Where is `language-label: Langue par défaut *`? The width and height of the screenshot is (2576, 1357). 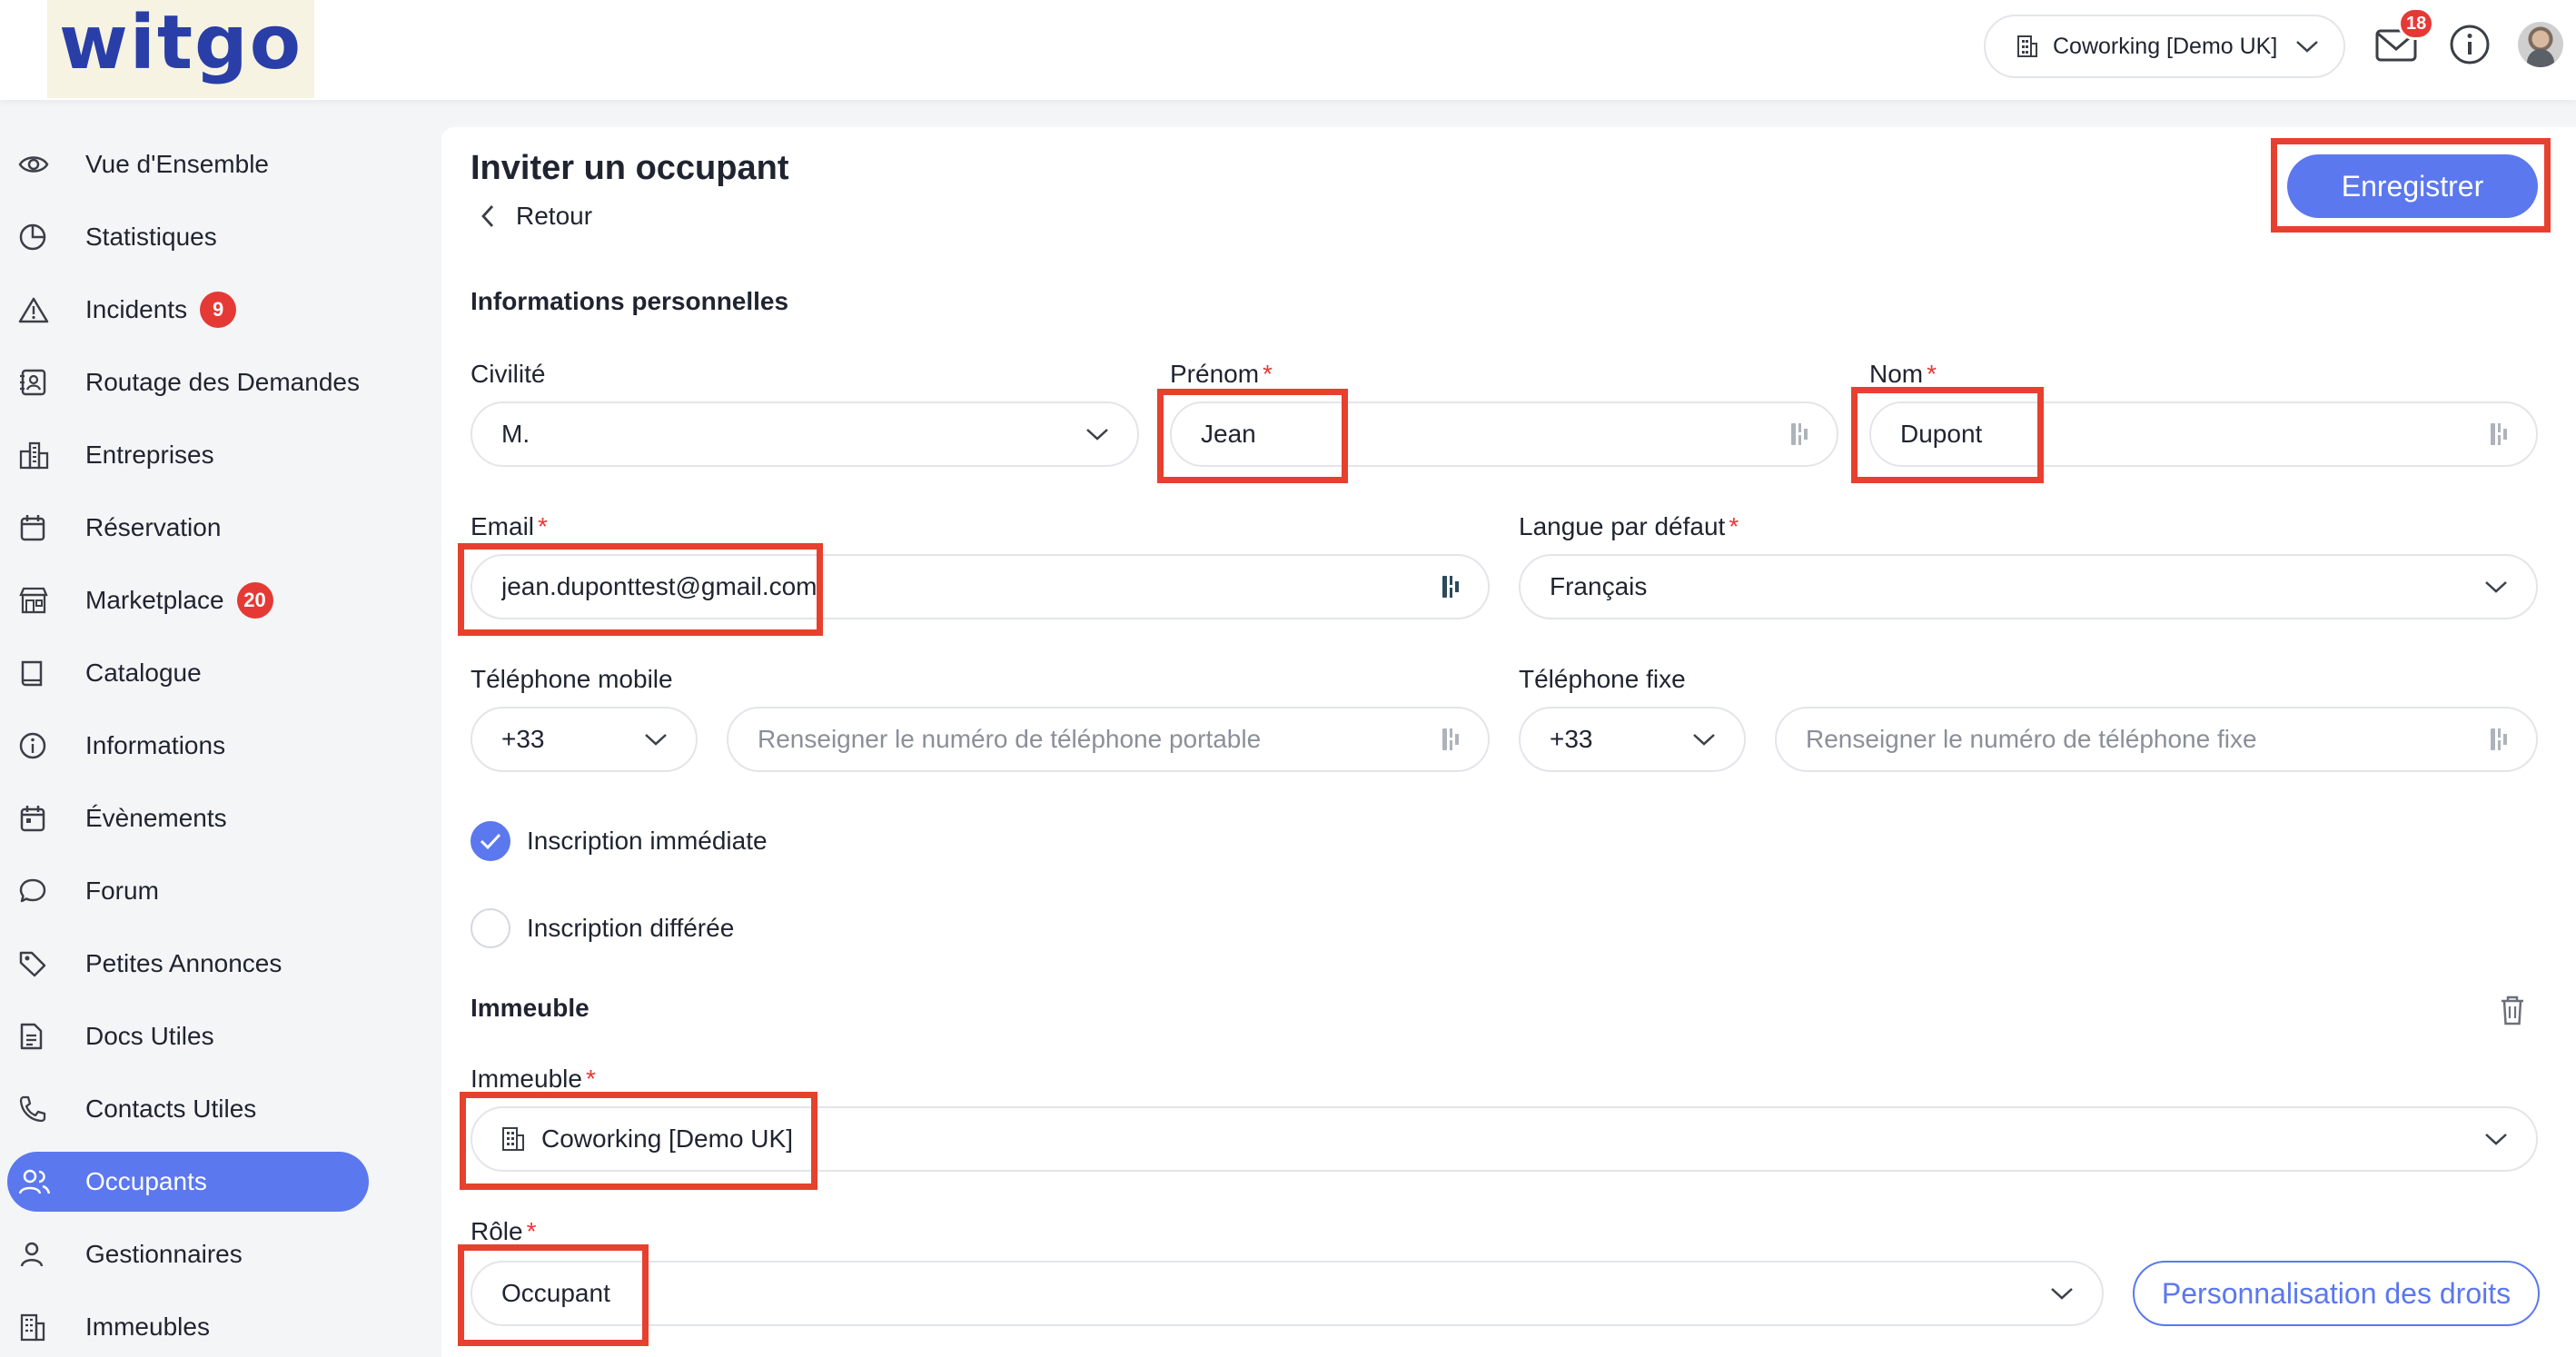
language-label: Langue par défaut * is located at coordinates (1629, 526).